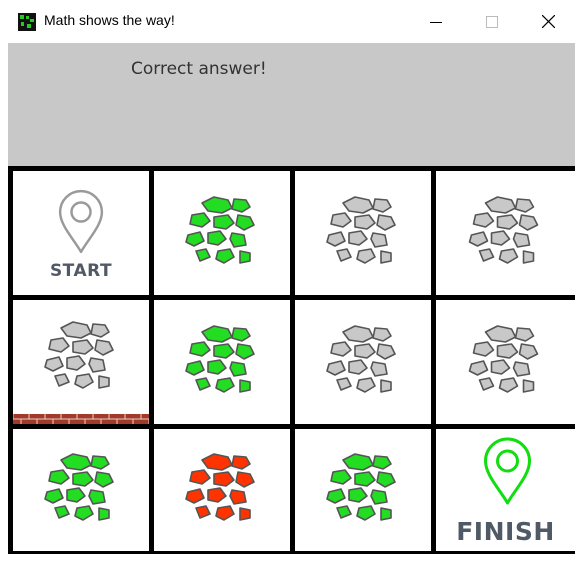 Image resolution: width=575 pixels, height=561 pixels. I want to click on stone-tile-wrong, so click(222, 490).